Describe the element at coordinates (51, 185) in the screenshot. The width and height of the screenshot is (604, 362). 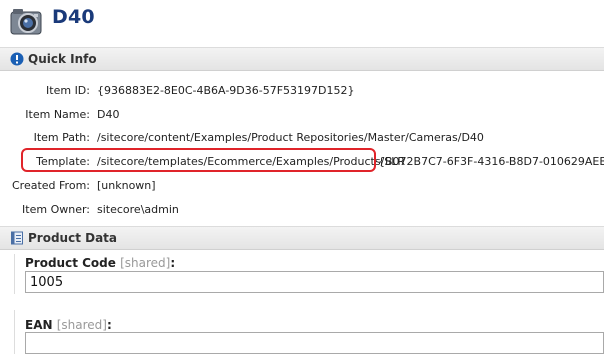
I see `created-from-label: Created From:` at that location.